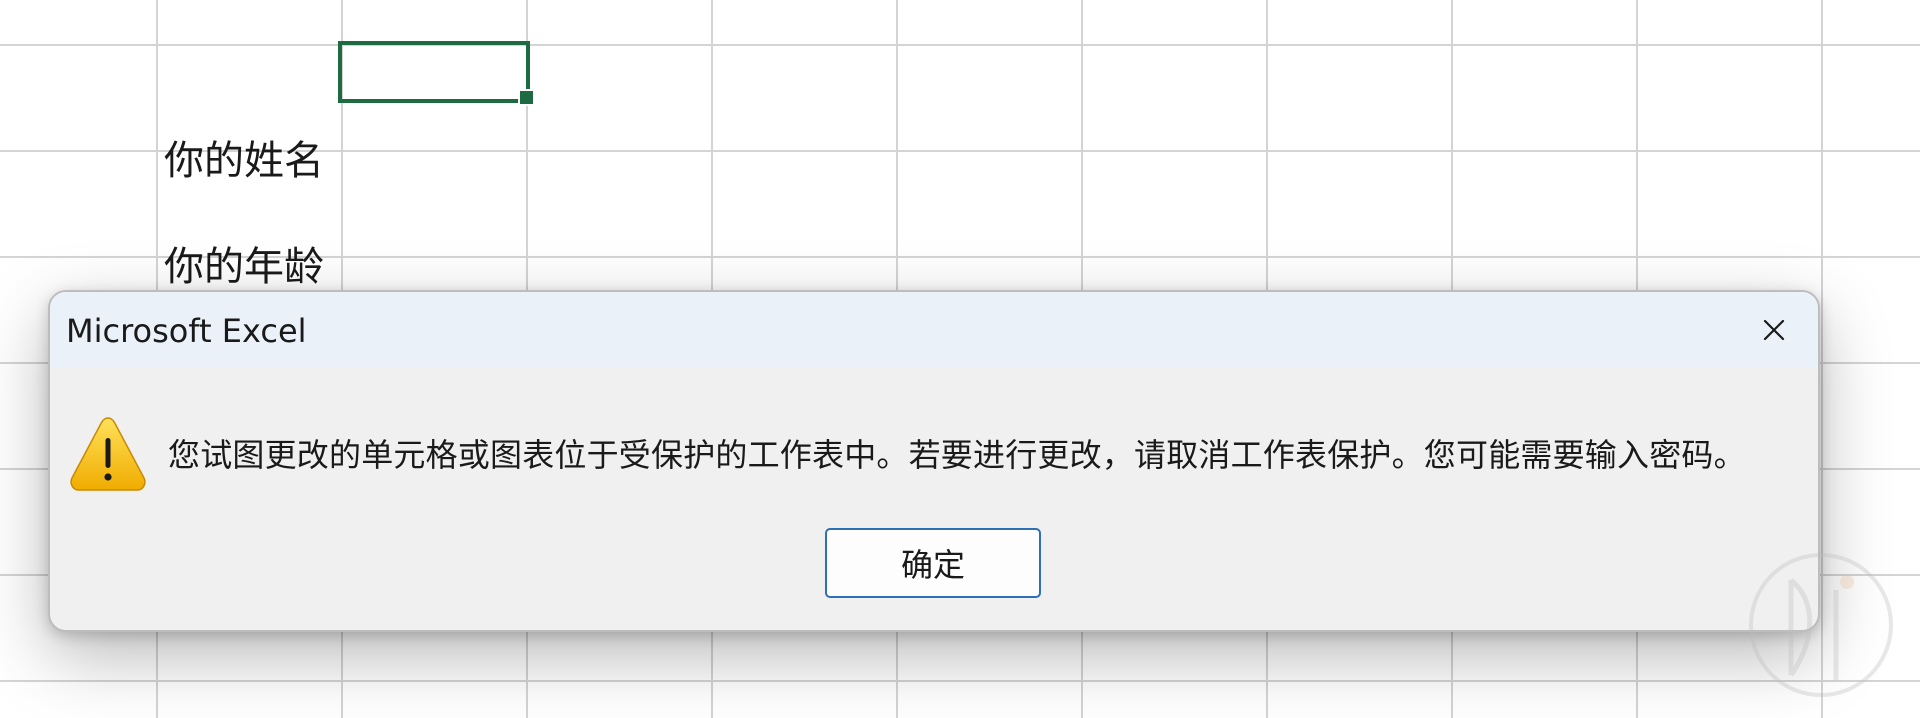  I want to click on cell-label-age: 你的年龄, so click(244, 263).